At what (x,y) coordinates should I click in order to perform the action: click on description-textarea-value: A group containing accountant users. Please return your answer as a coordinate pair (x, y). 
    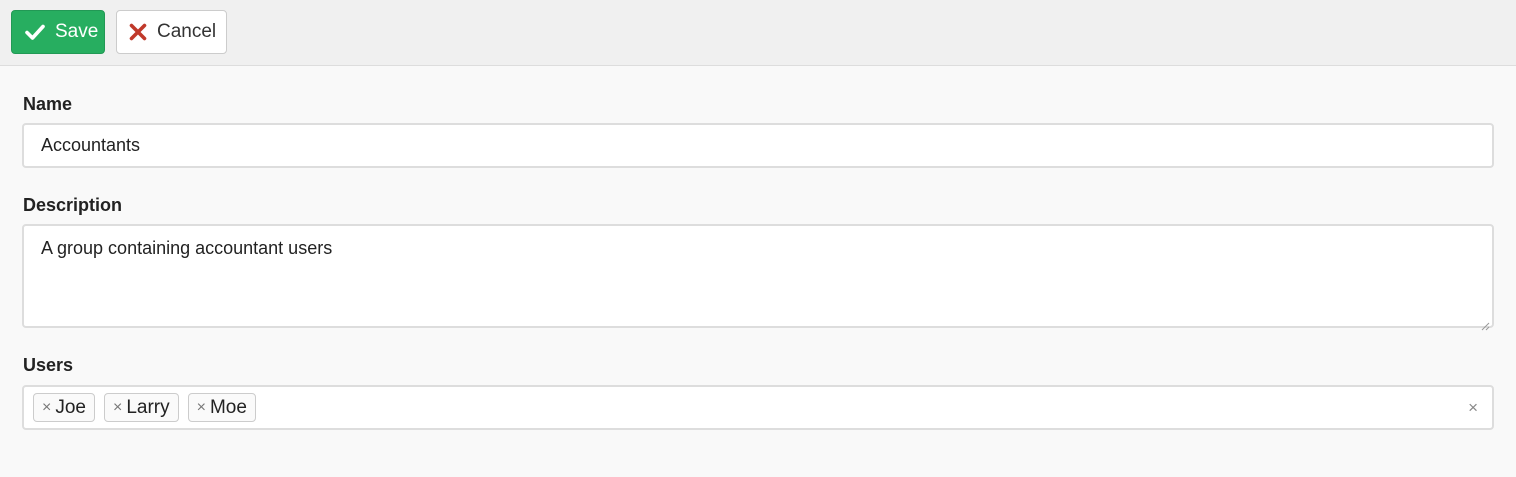
    Looking at the image, I should click on (187, 248).